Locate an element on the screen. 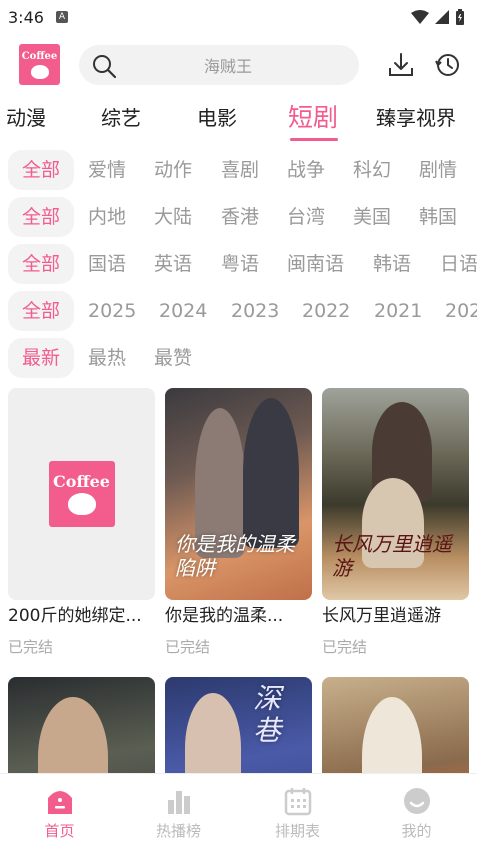 The width and height of the screenshot is (477, 848). profile-icon is located at coordinates (416, 801).